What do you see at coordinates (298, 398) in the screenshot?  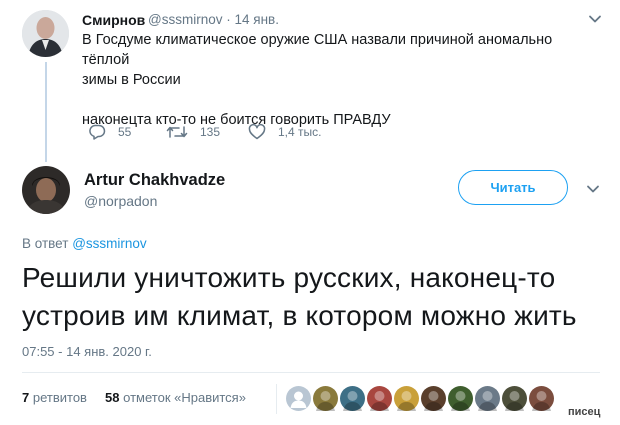 I see `default-avatar-icon` at bounding box center [298, 398].